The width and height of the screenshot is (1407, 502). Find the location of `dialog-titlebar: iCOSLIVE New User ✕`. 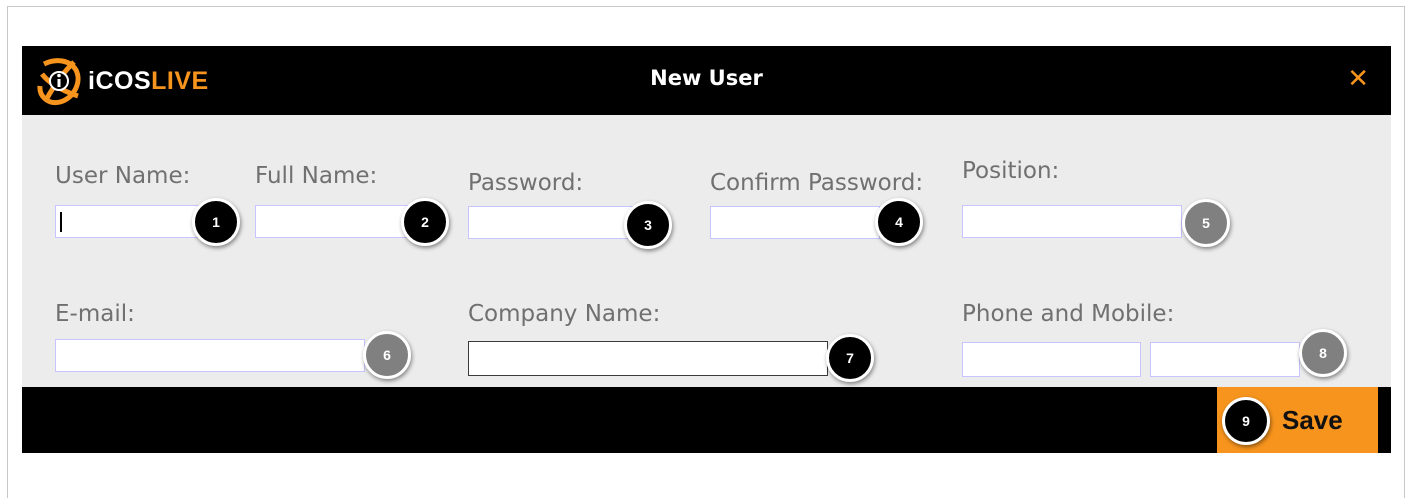

dialog-titlebar: iCOSLIVE New User ✕ is located at coordinates (706, 80).